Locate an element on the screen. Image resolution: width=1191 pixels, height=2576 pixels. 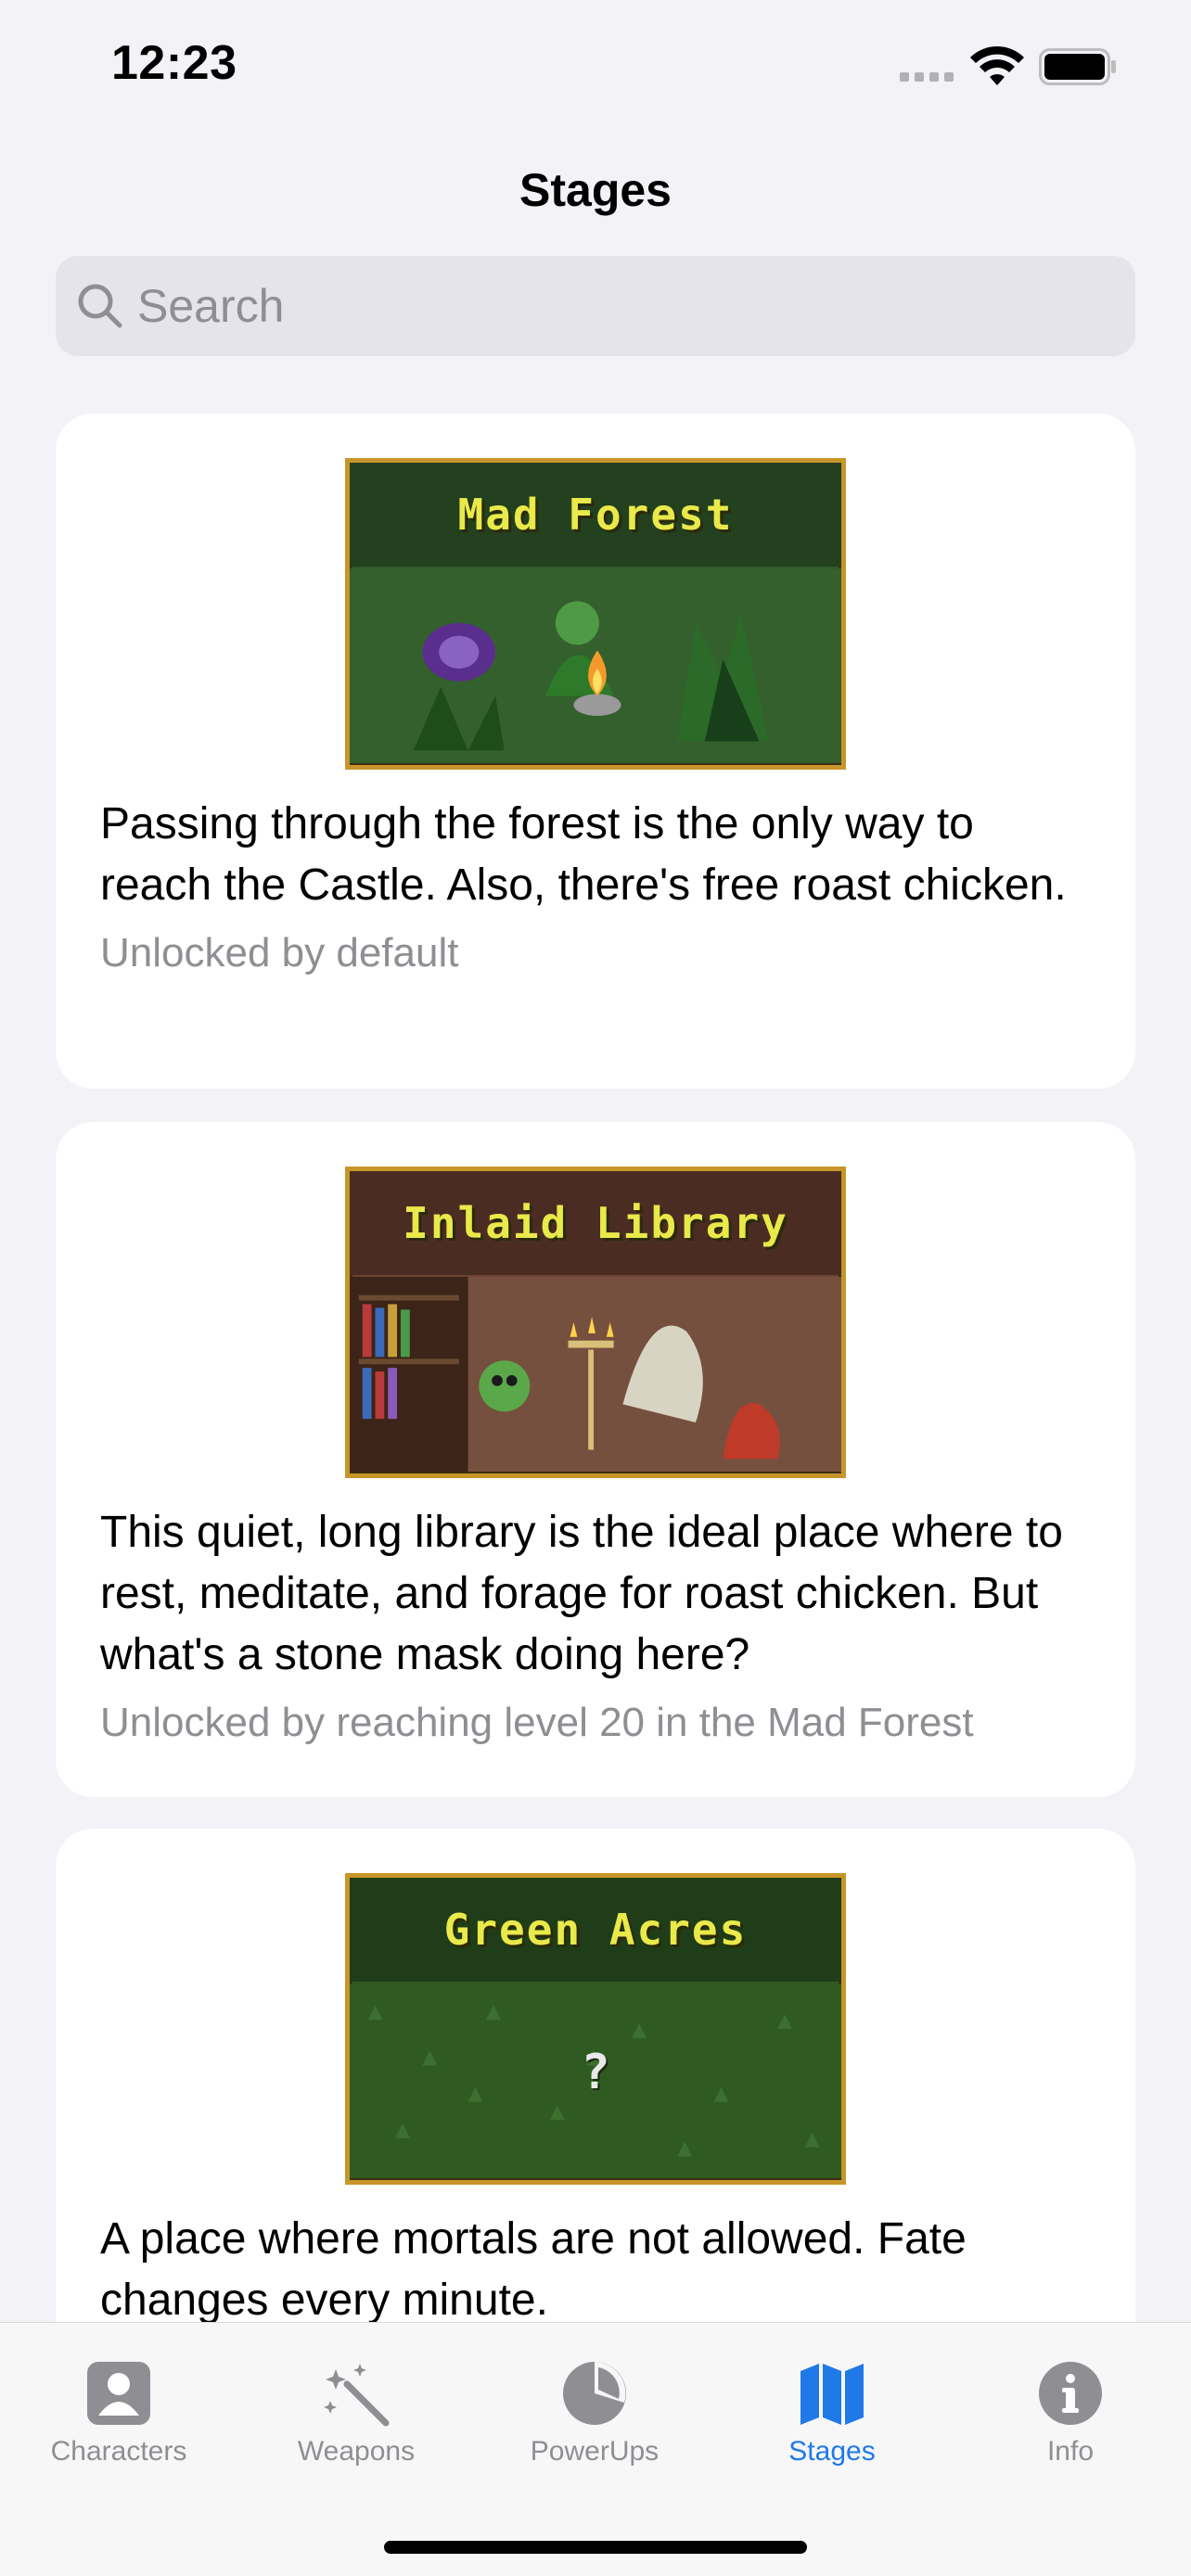
home-indicator is located at coordinates (595, 2547).